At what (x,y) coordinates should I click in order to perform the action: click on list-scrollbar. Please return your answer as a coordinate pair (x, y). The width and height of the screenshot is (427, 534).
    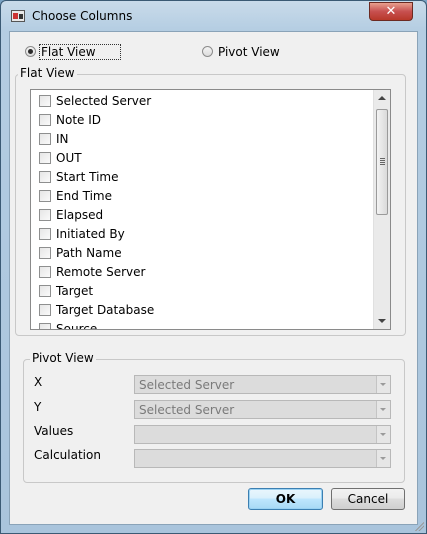
    Looking at the image, I should click on (381, 209).